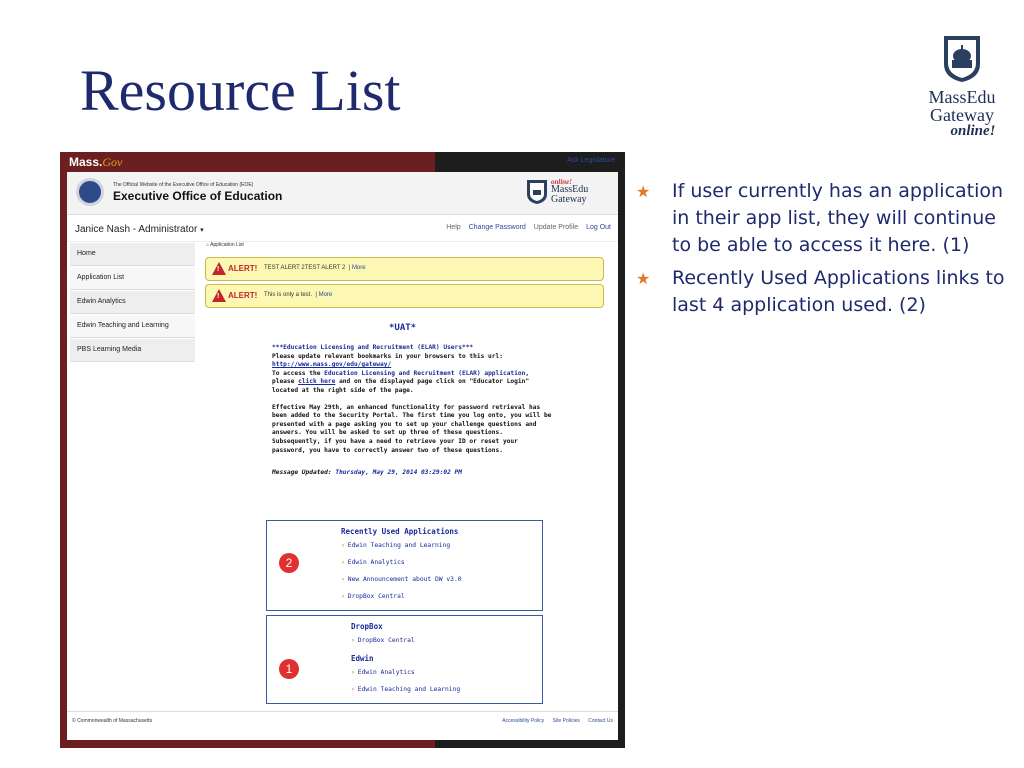 Image resolution: width=1024 pixels, height=768 pixels. I want to click on alert-banner: ! ALERT! TEST ALERT 2TEST ALERT 2 | More, so click(404, 269).